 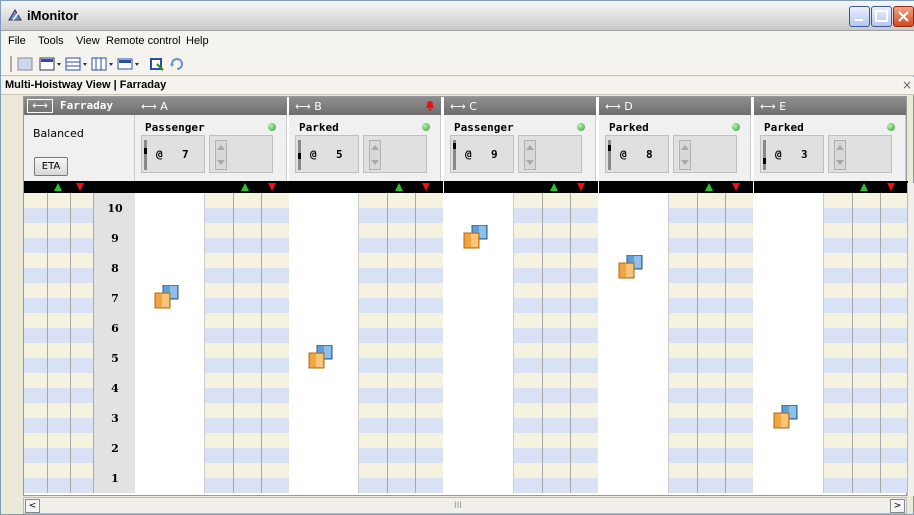 What do you see at coordinates (637, 154) in the screenshot?
I see `car-position-display: @ 8` at bounding box center [637, 154].